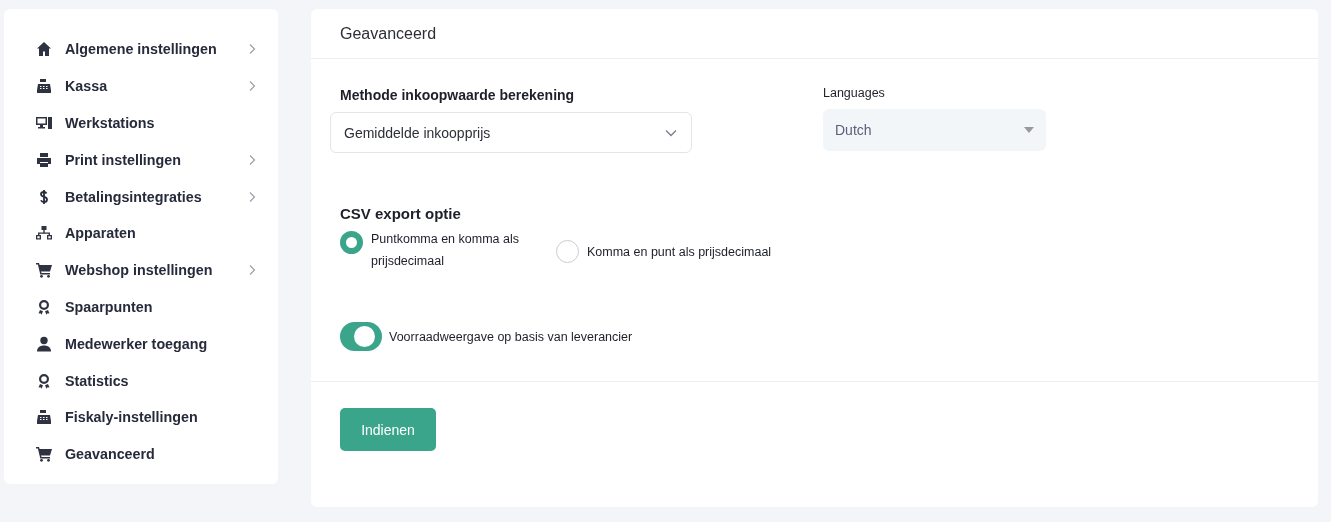 The width and height of the screenshot is (1331, 522). I want to click on sidebar-item: Statistics, so click(146, 380).